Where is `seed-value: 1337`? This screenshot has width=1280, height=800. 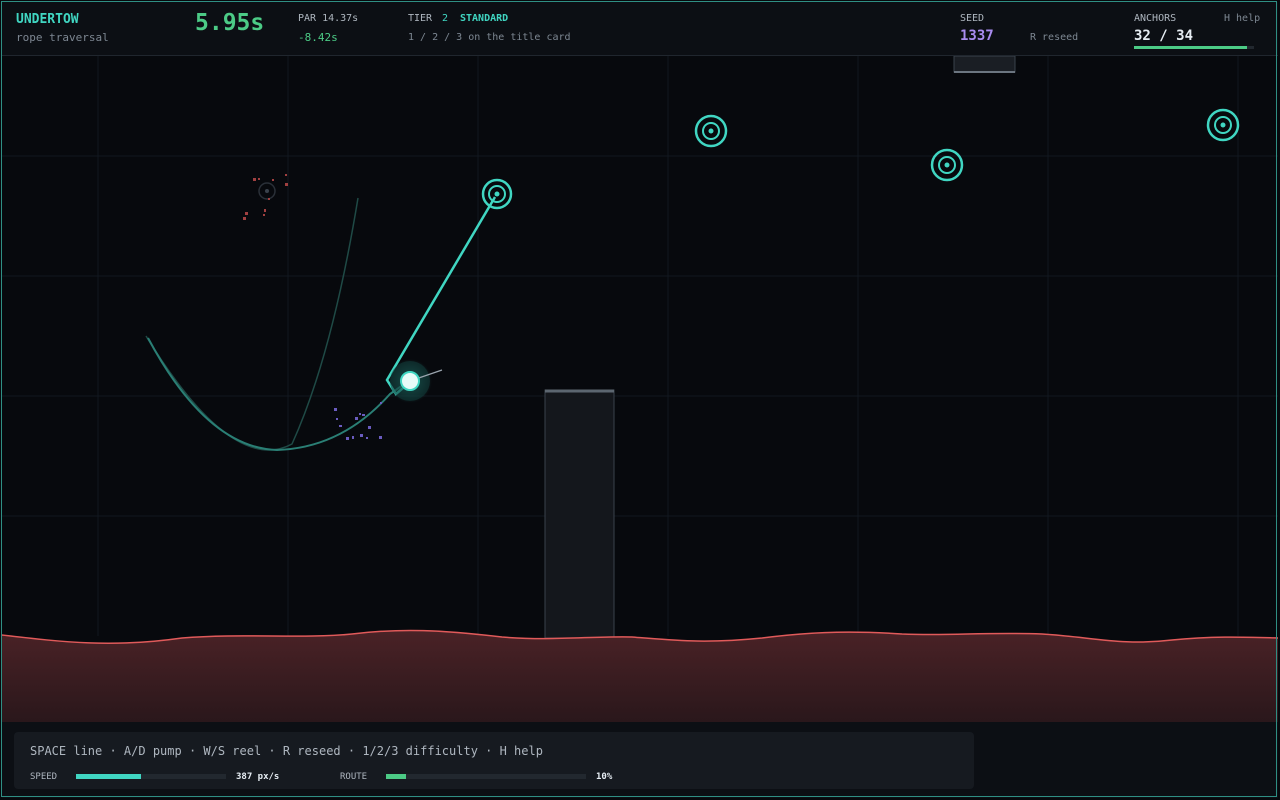 seed-value: 1337 is located at coordinates (977, 36).